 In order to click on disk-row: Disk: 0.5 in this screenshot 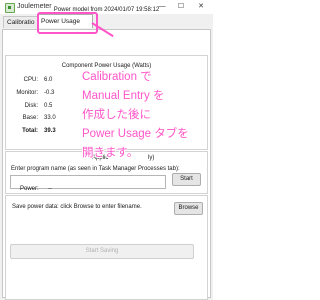, I will do `click(41, 107)`.